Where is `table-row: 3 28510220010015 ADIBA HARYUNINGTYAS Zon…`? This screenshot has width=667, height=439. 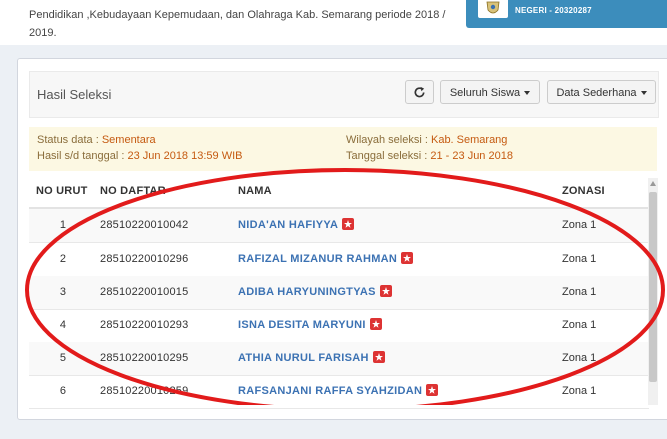
table-row: 3 28510220010015 ADIBA HARYUNINGTYAS Zon… is located at coordinates (339, 293).